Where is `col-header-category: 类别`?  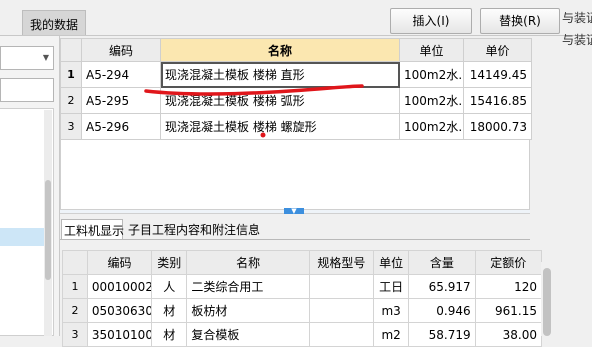 col-header-category: 类别 is located at coordinates (169, 262).